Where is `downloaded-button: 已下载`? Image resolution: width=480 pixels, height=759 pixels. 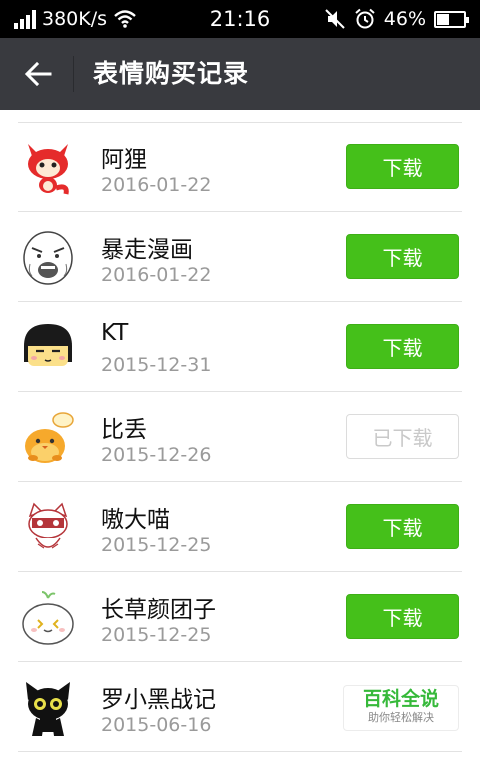 downloaded-button: 已下载 is located at coordinates (402, 436).